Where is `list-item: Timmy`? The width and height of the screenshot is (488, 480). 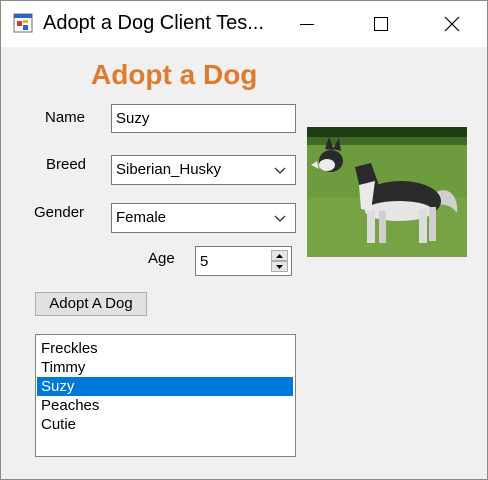
list-item: Timmy is located at coordinates (165, 367).